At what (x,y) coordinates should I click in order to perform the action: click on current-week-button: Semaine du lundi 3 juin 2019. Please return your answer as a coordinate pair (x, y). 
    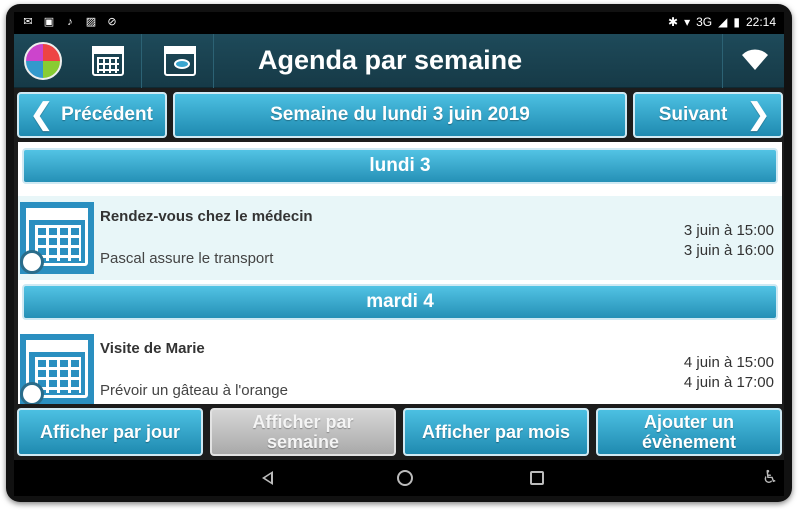
    Looking at the image, I should click on (400, 115).